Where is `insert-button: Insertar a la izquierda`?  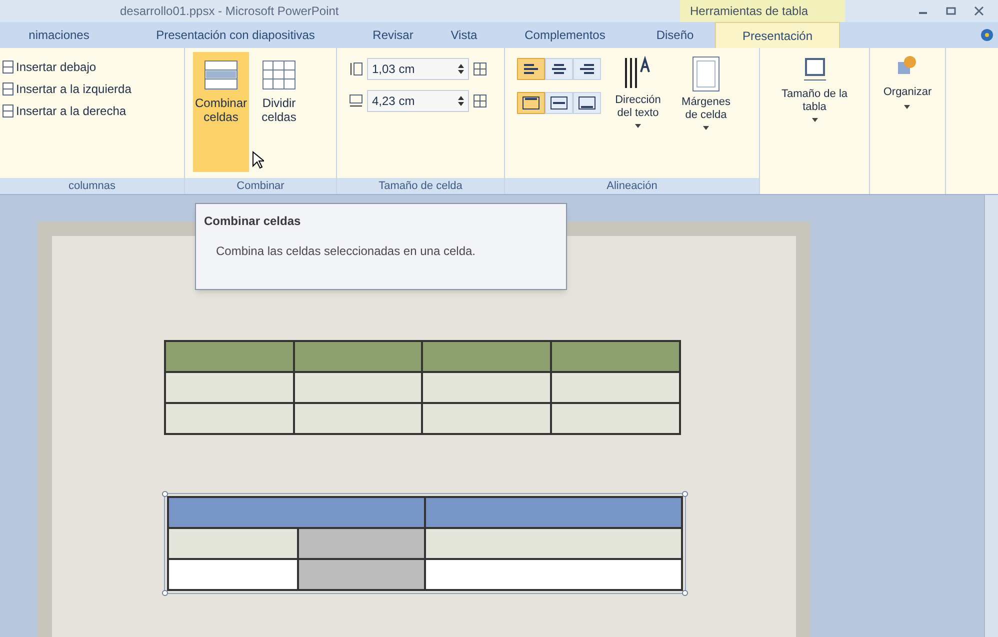
insert-button: Insertar a la izquierda is located at coordinates (92, 89).